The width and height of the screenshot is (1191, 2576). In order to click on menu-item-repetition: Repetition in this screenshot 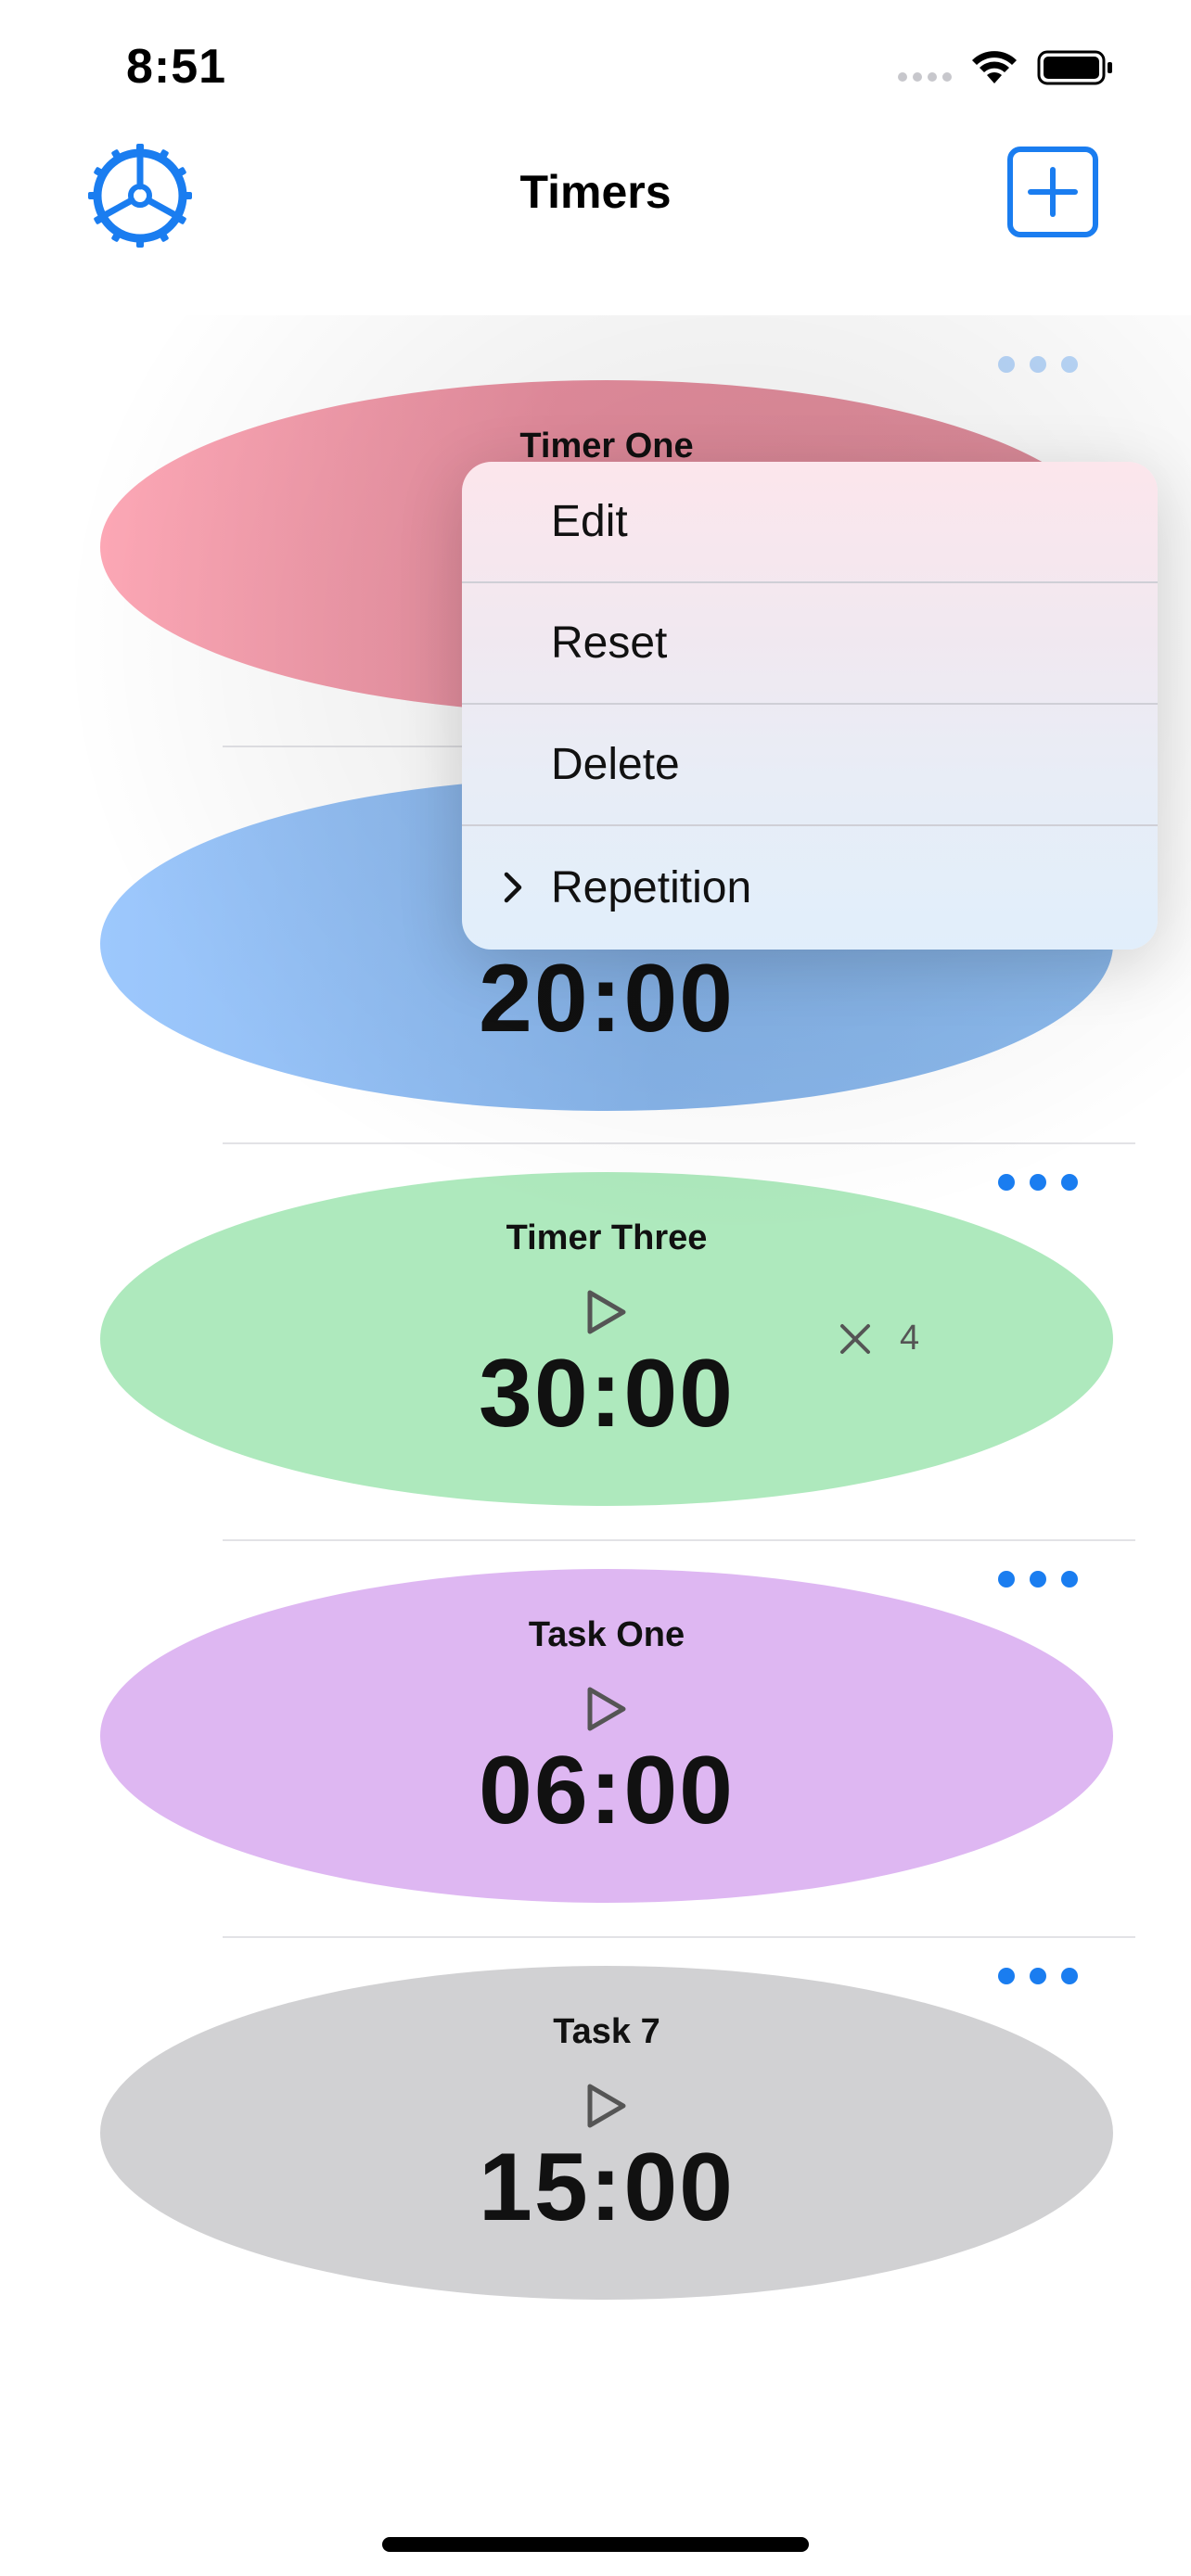, I will do `click(810, 888)`.